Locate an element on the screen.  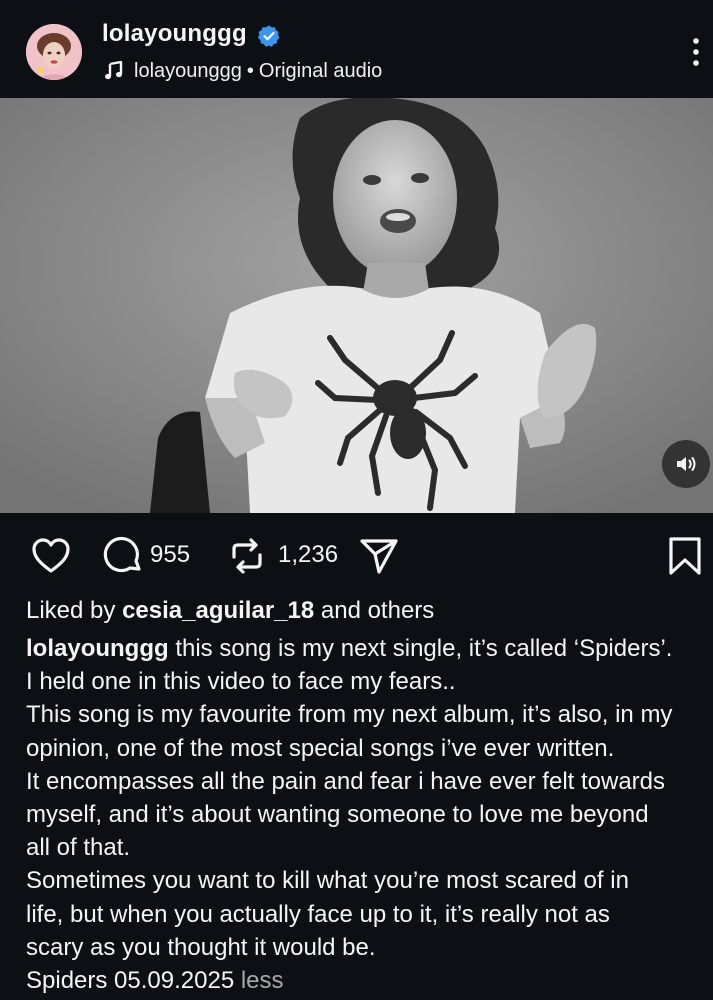
speaker-icon is located at coordinates (686, 464).